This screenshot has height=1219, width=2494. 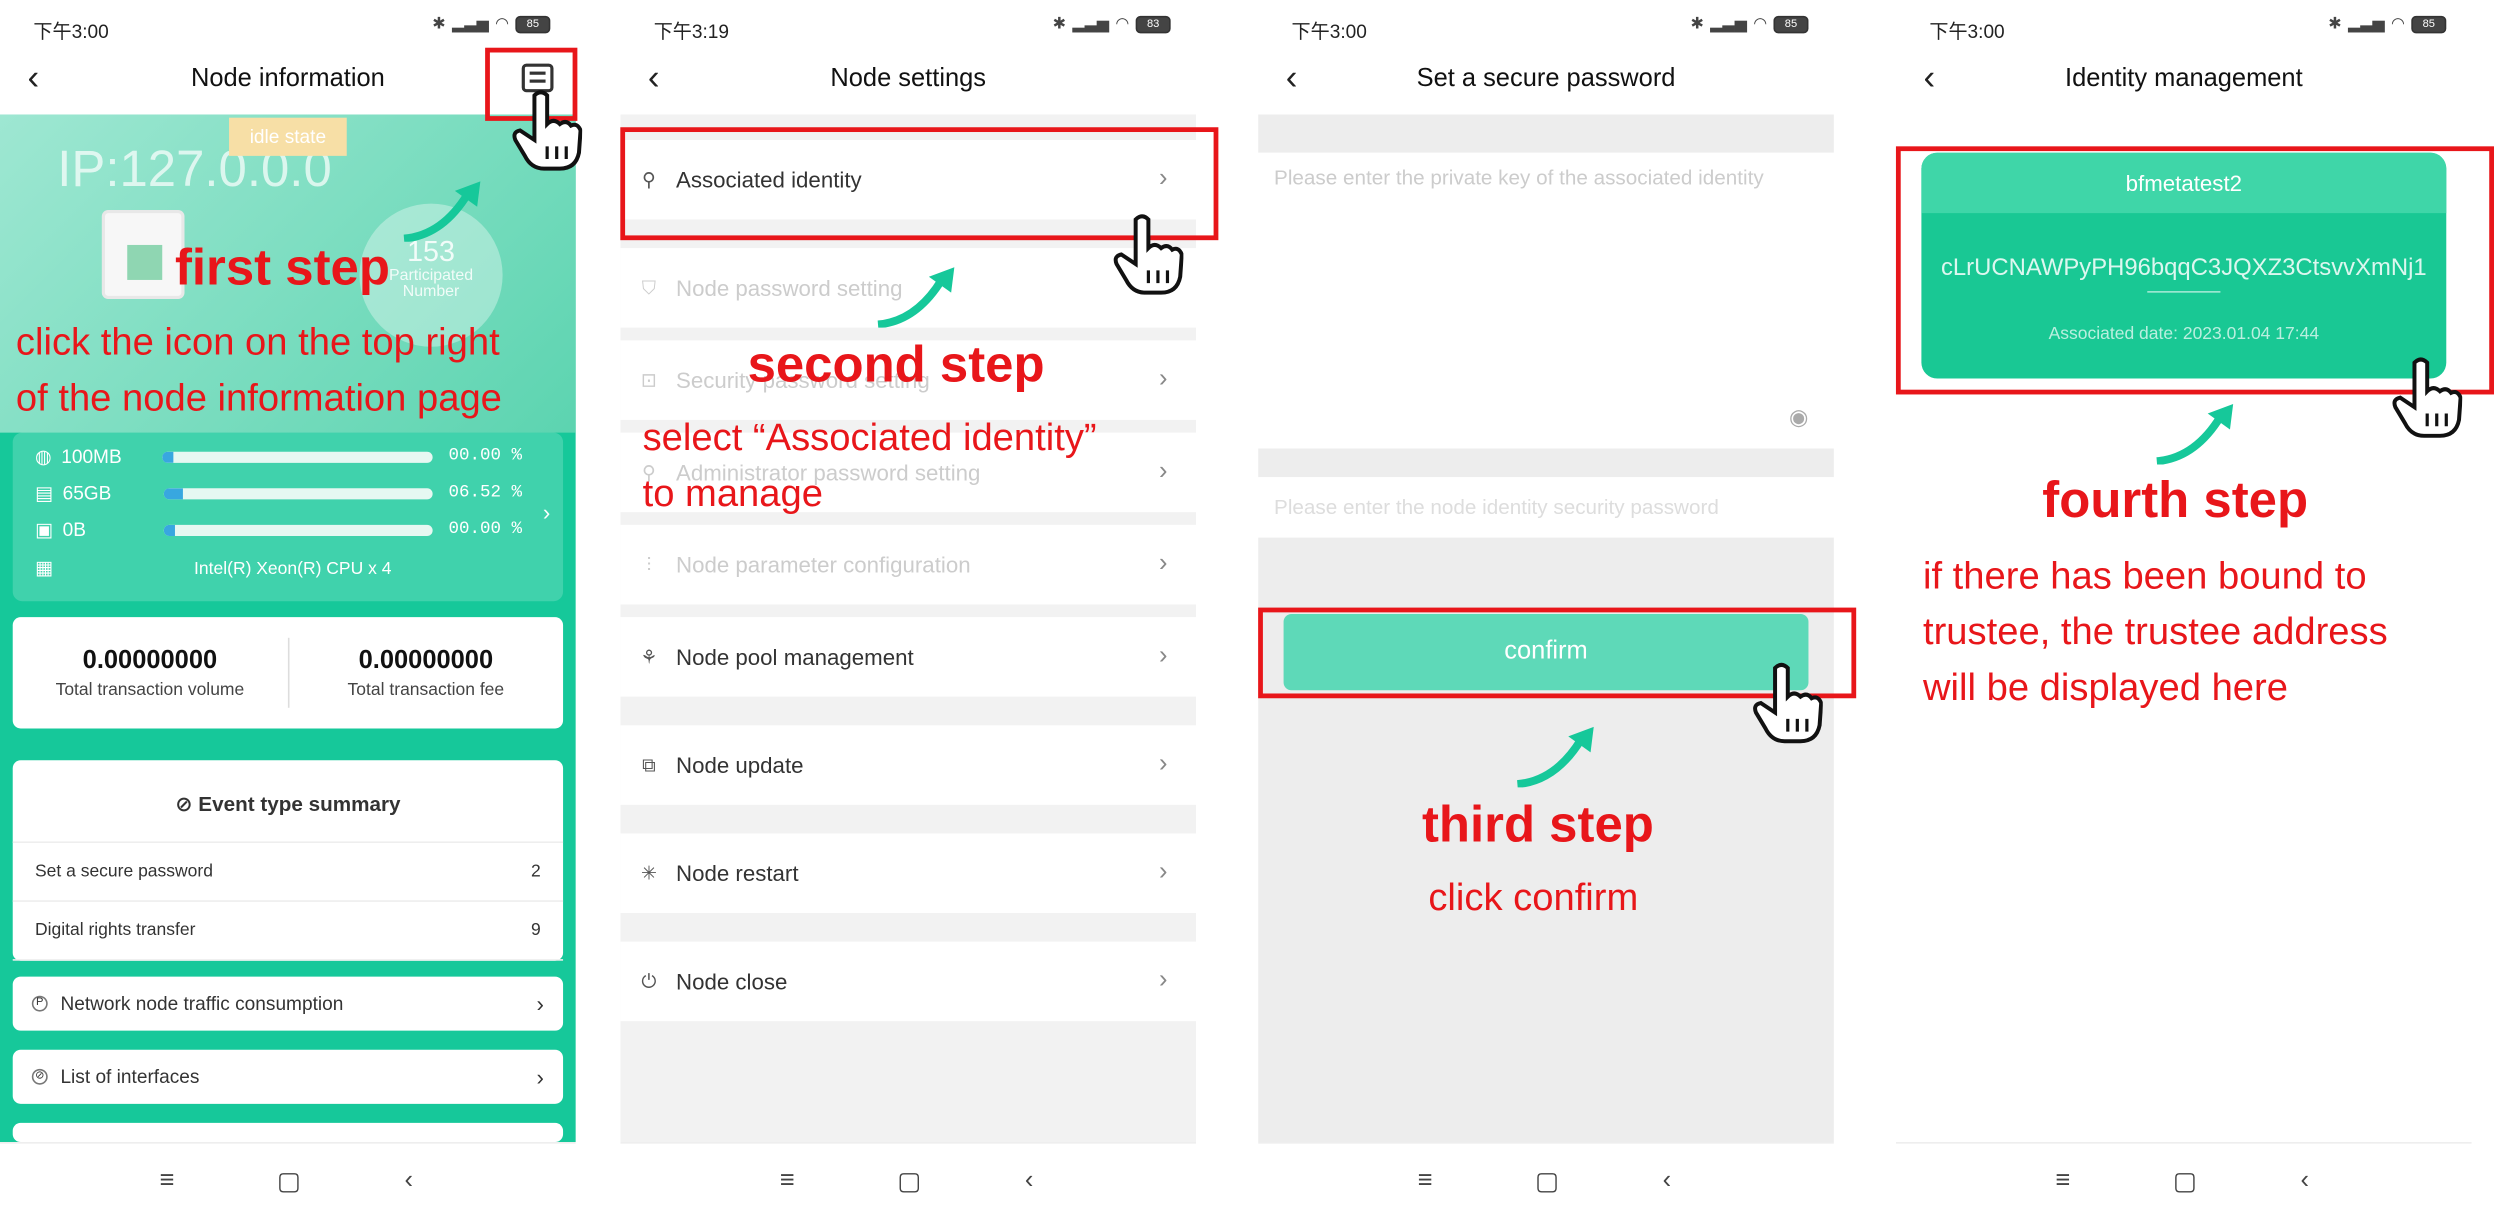 I want to click on settings-item-parameter-config: ⫶ Node parameter configuration ›, so click(x=908, y=564).